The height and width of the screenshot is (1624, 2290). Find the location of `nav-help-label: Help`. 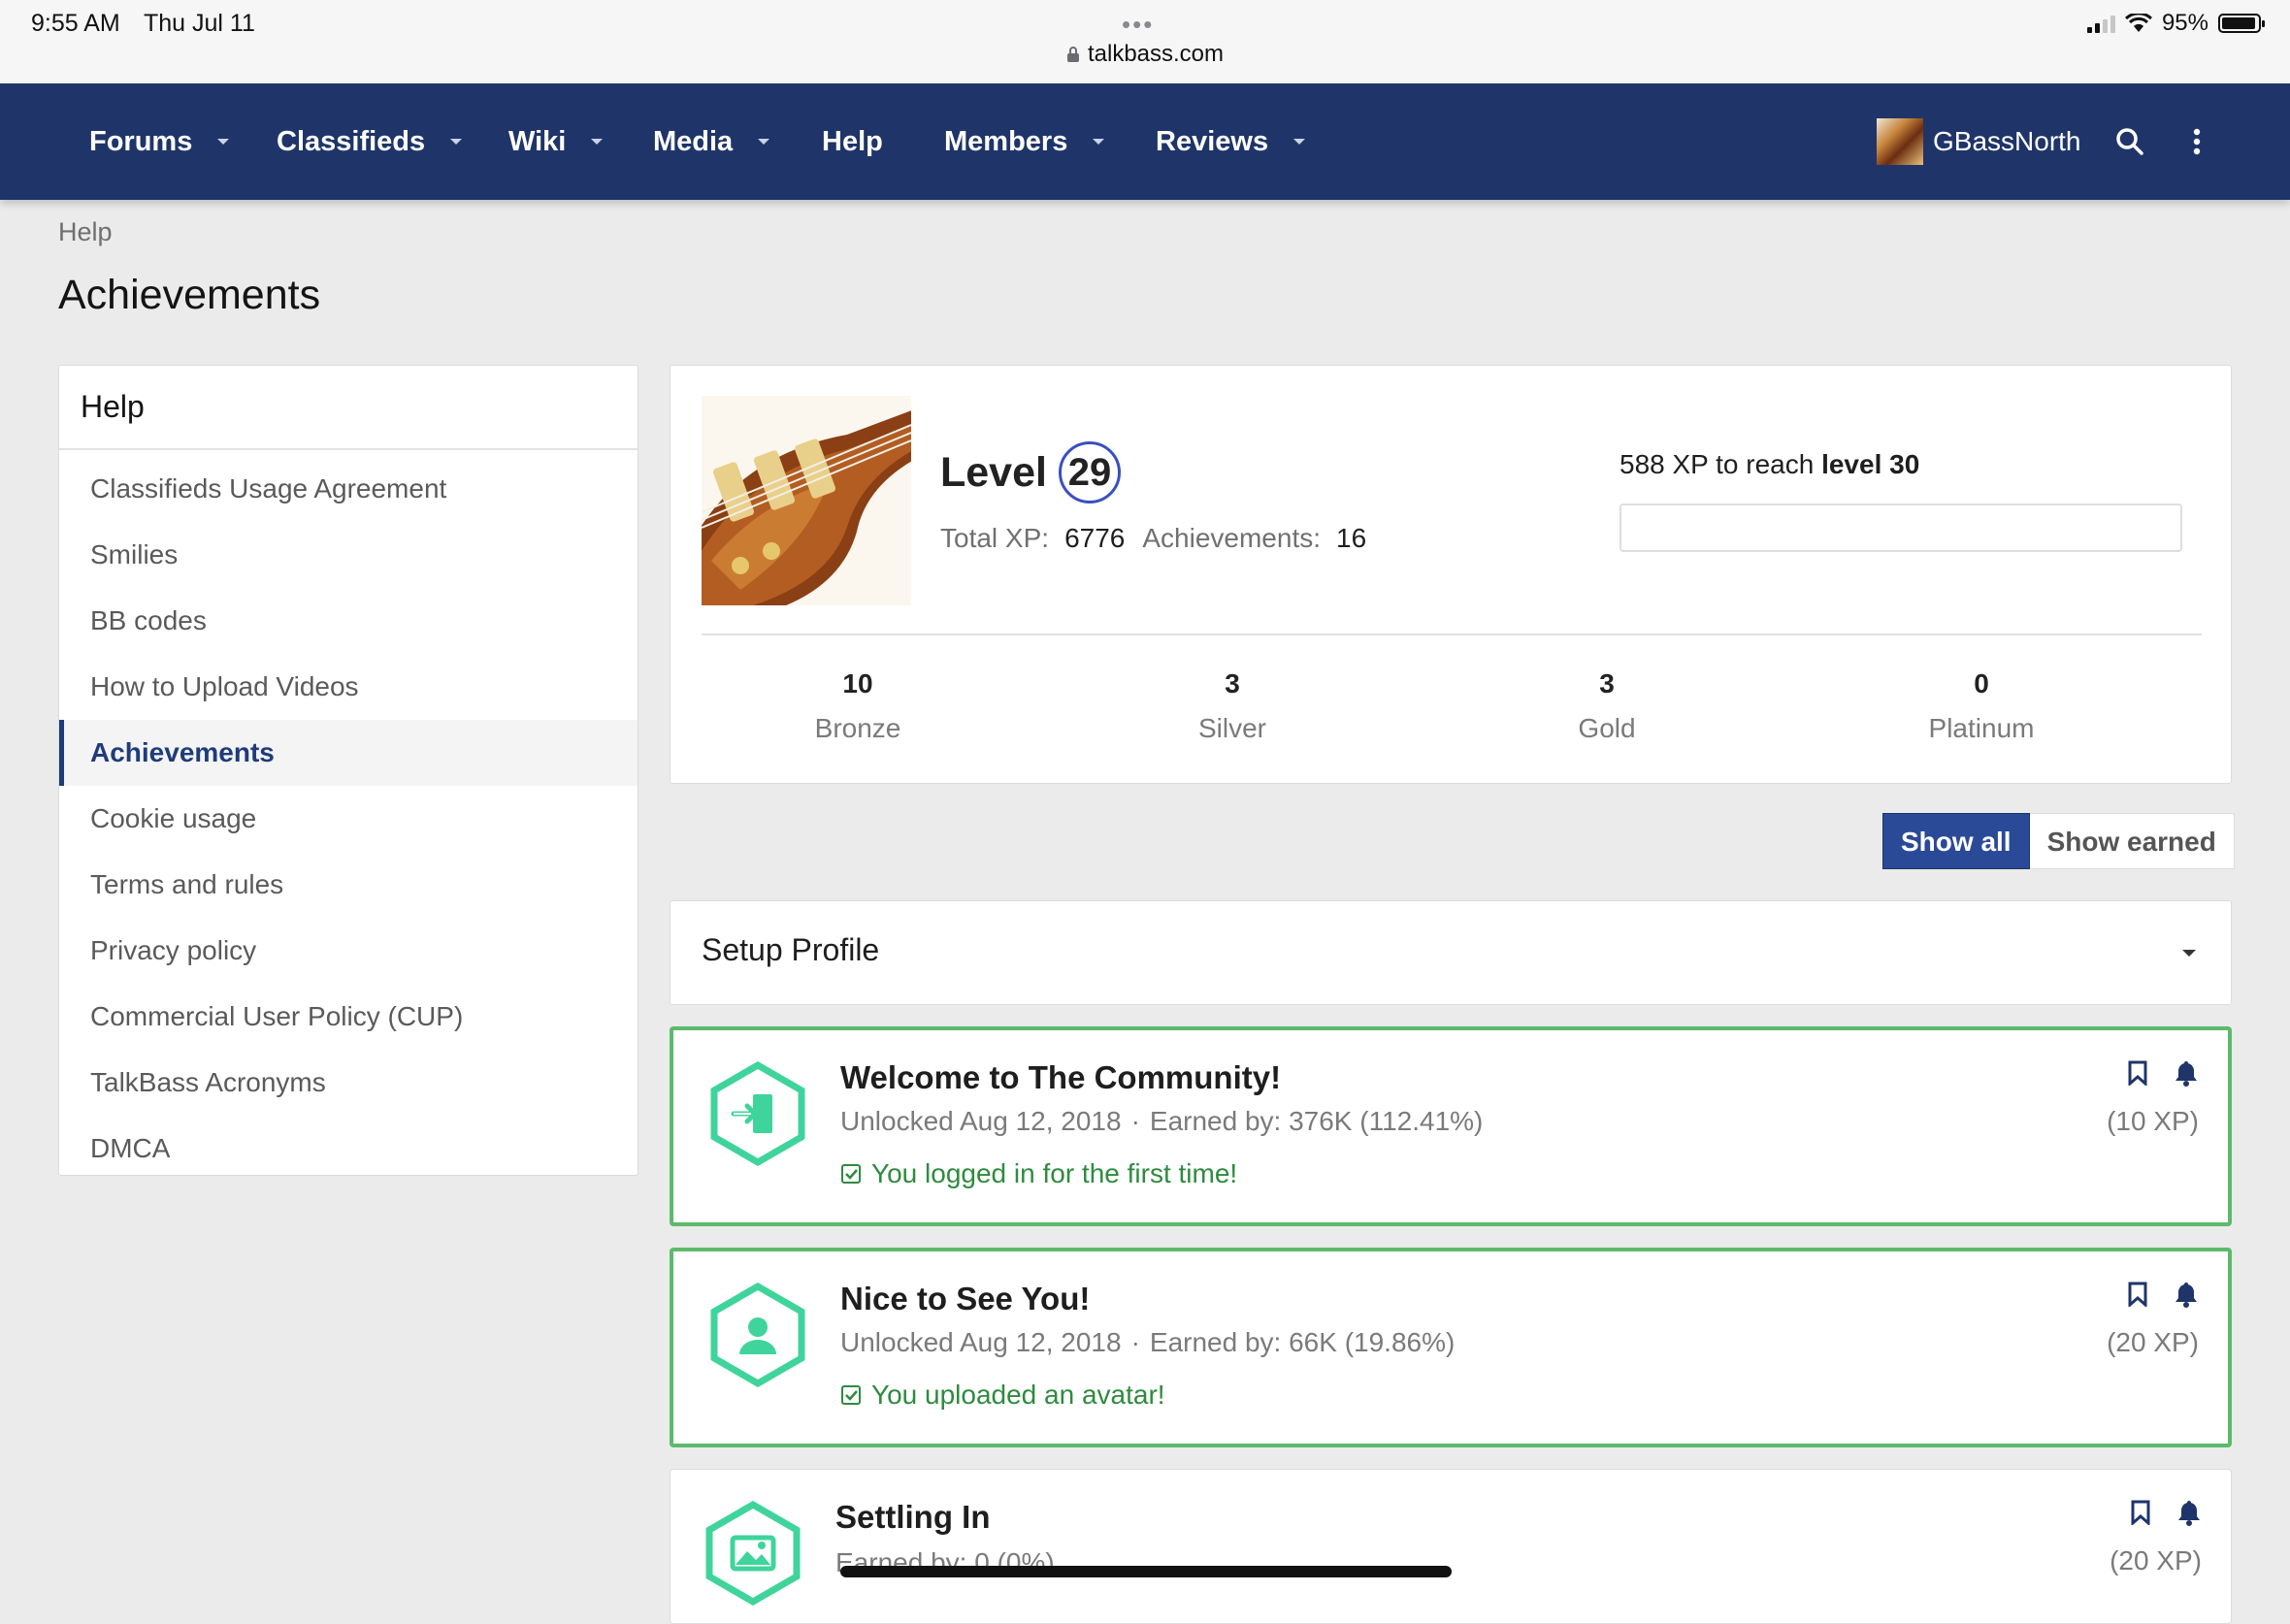

nav-help-label: Help is located at coordinates (852, 141).